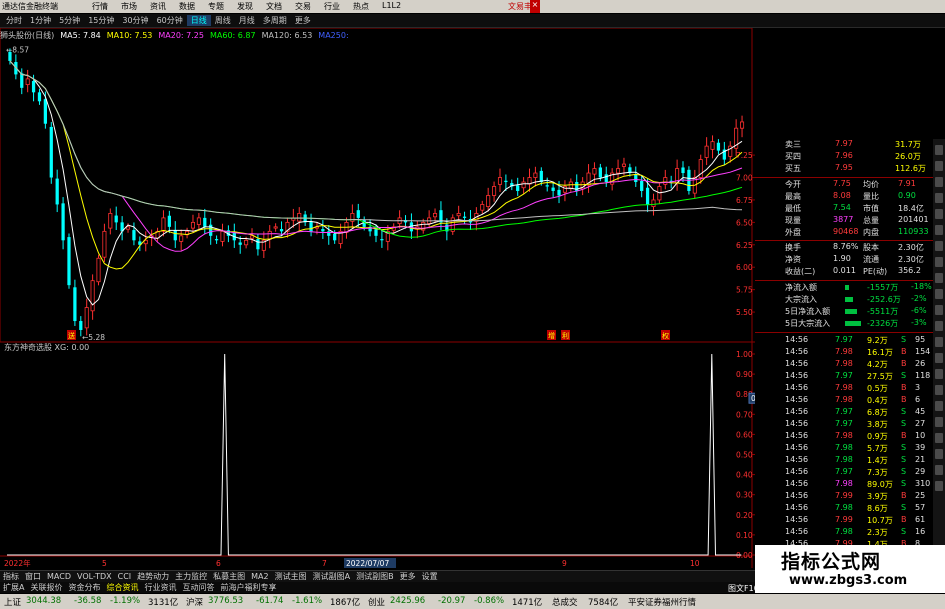 The width and height of the screenshot is (945, 609). Describe the element at coordinates (376, 602) in the screenshot. I see `index-name: 创业` at that location.